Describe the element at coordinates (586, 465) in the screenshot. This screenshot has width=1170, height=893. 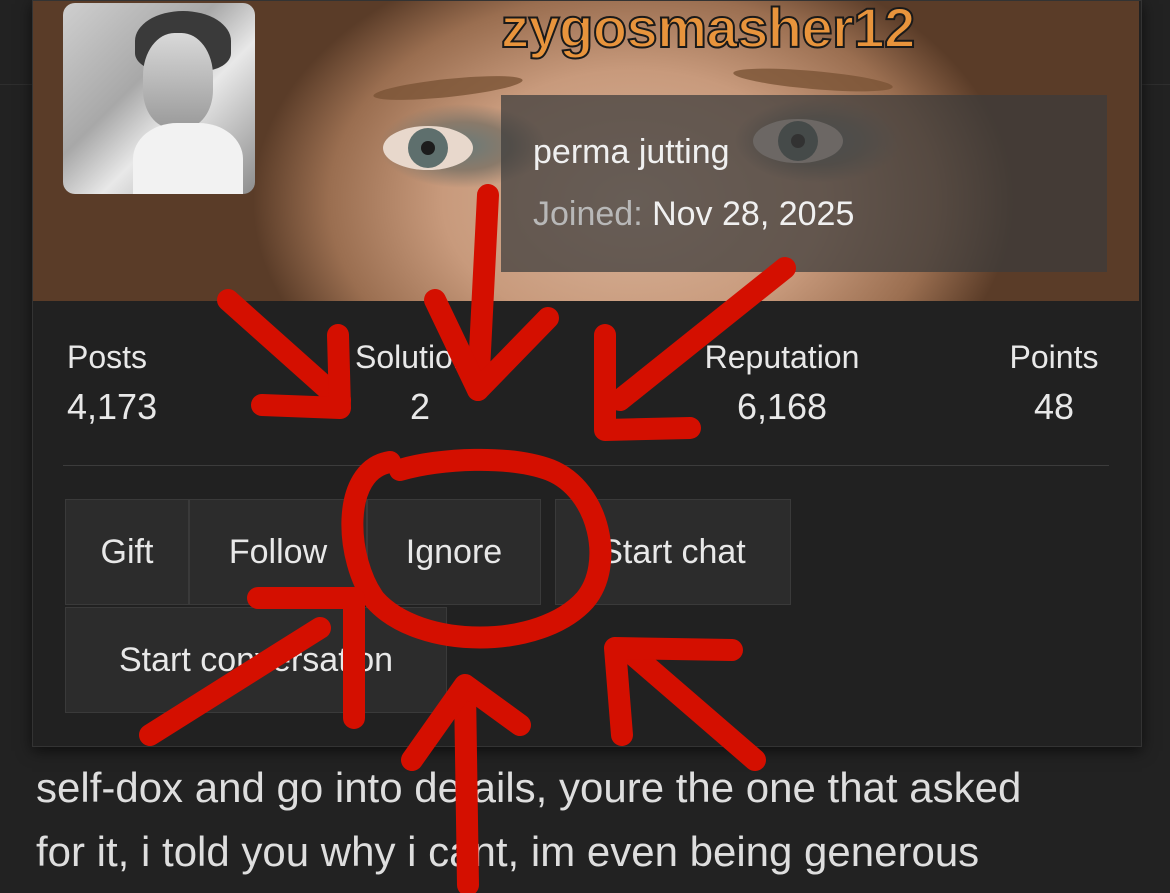
I see `stats-divider` at that location.